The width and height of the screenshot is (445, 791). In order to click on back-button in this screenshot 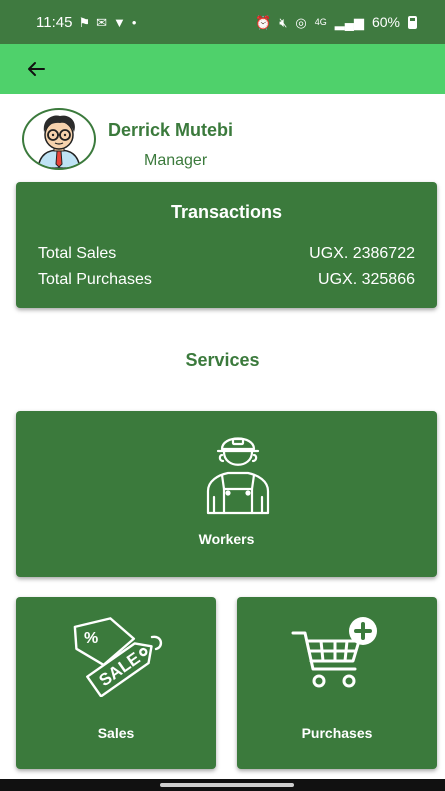, I will do `click(36, 69)`.